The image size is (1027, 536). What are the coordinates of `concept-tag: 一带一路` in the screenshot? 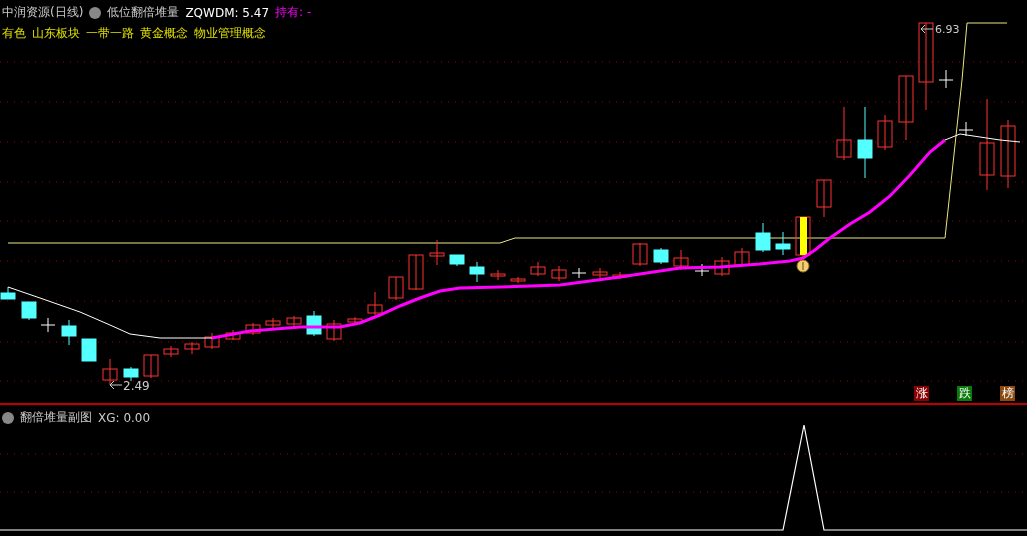 It's located at (110, 33).